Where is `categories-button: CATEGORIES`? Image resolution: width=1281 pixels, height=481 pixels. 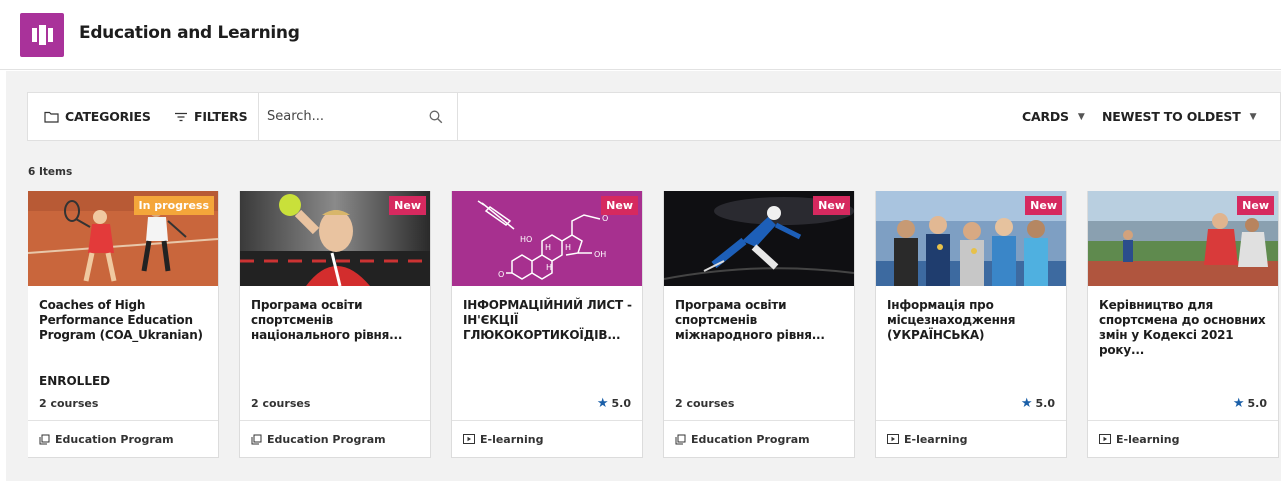 categories-button: CATEGORIES is located at coordinates (97, 116).